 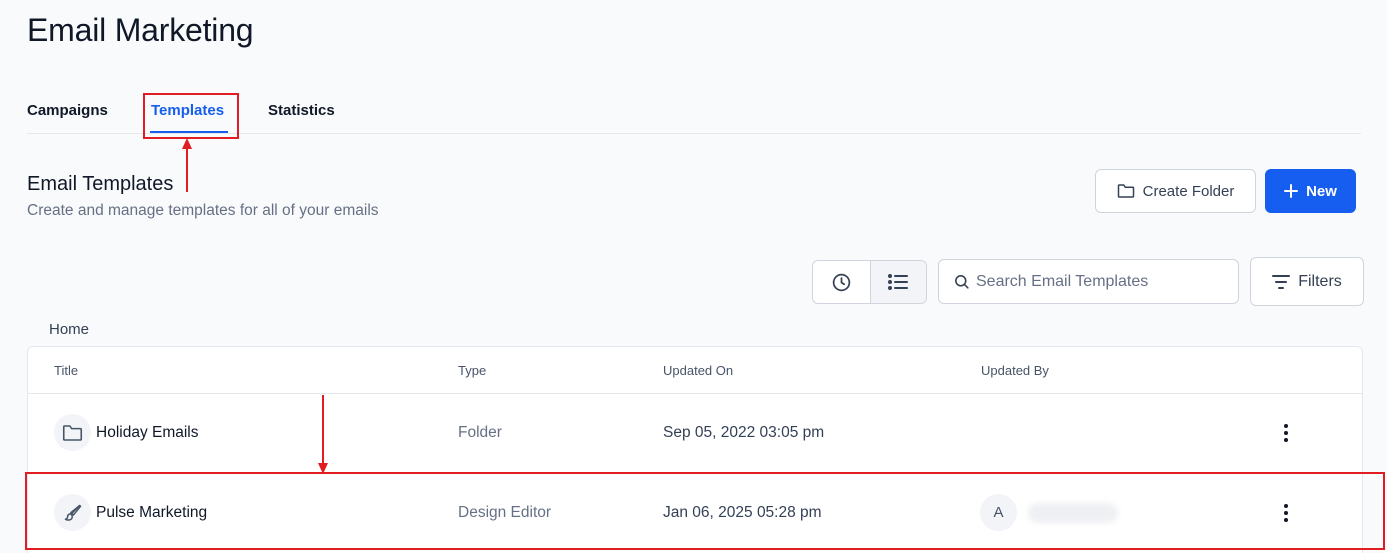 What do you see at coordinates (1321, 191) in the screenshot?
I see `new-label: New` at bounding box center [1321, 191].